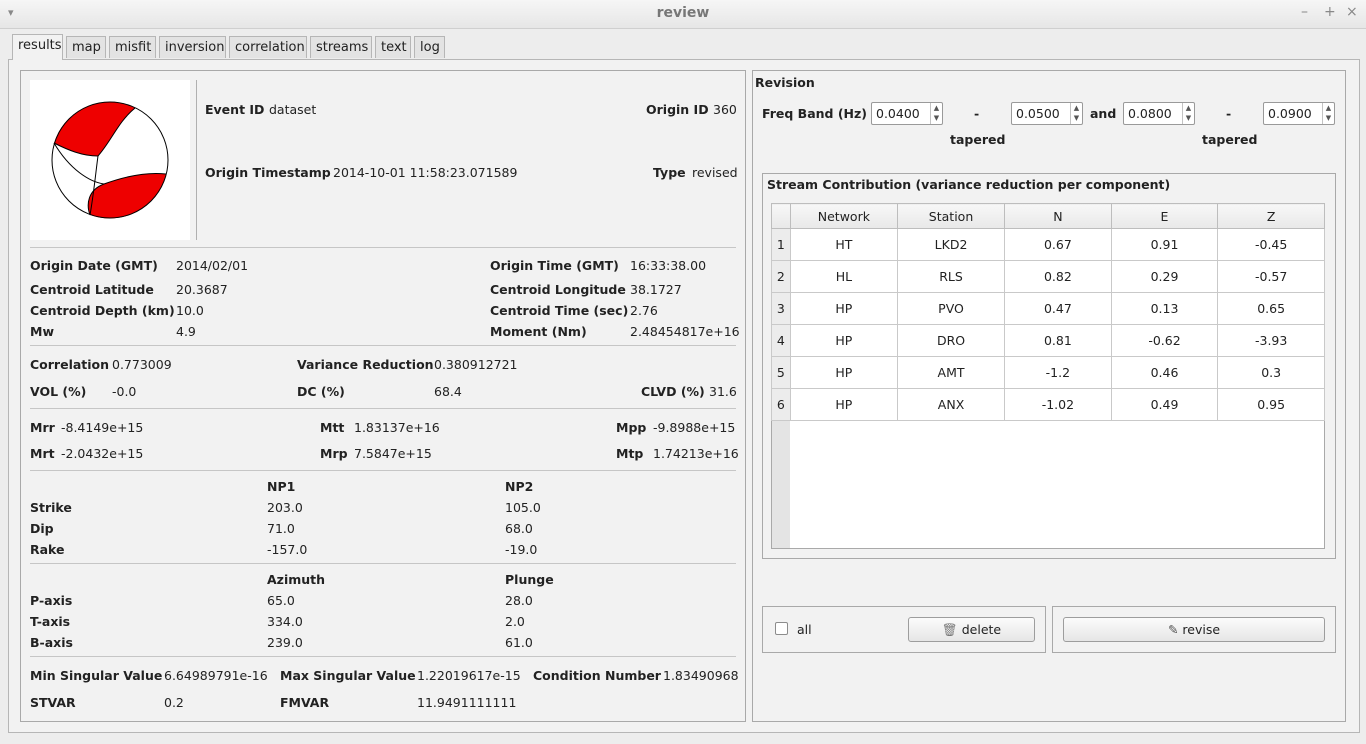  I want to click on cell-n: -1.02, so click(1058, 404).